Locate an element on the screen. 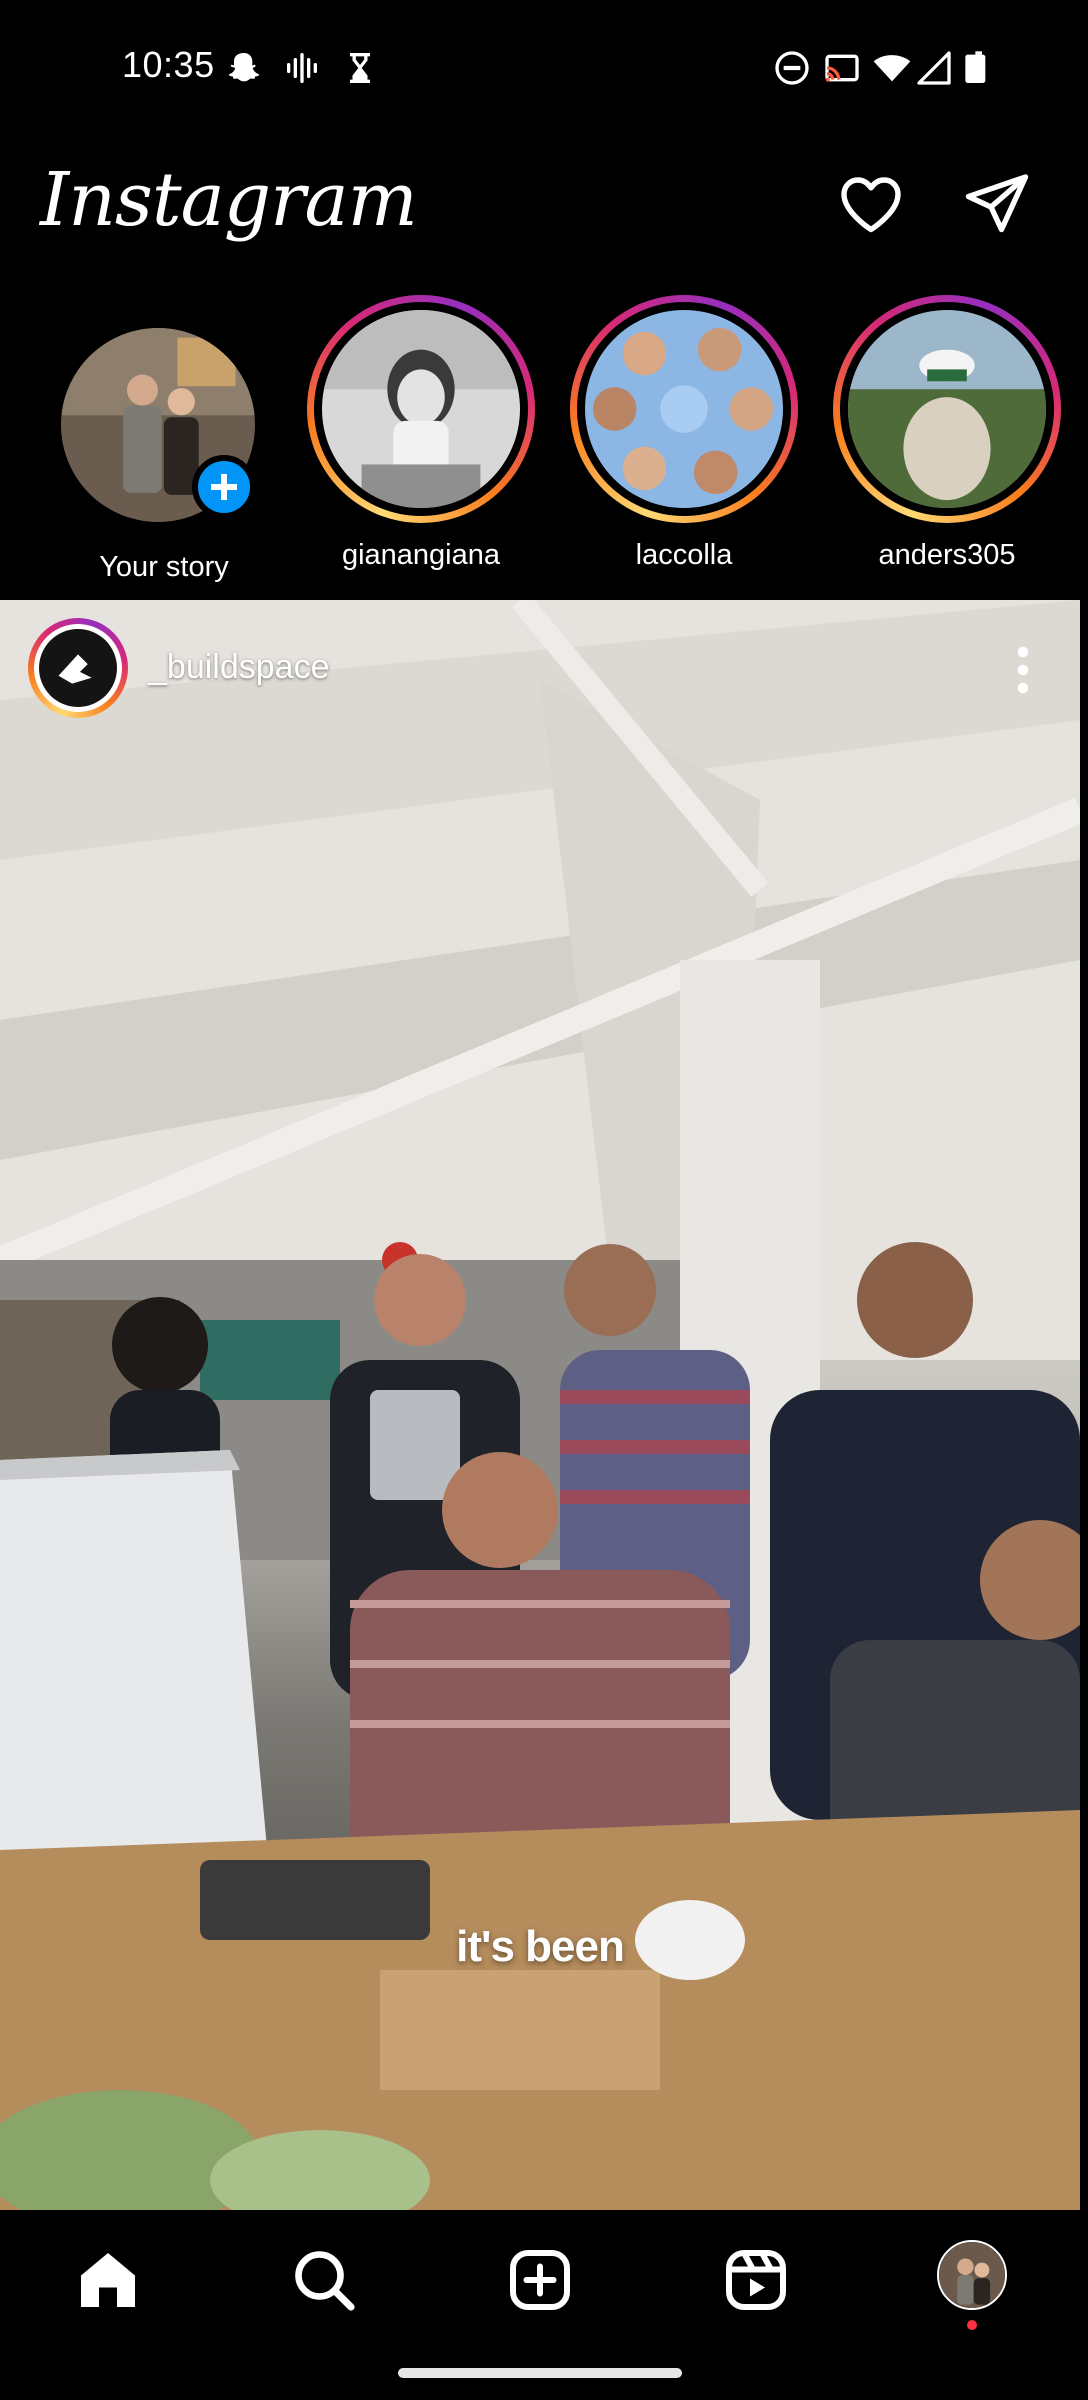 This screenshot has width=1088, height=2400. story-laccolla: laccolla is located at coordinates (690, 445).